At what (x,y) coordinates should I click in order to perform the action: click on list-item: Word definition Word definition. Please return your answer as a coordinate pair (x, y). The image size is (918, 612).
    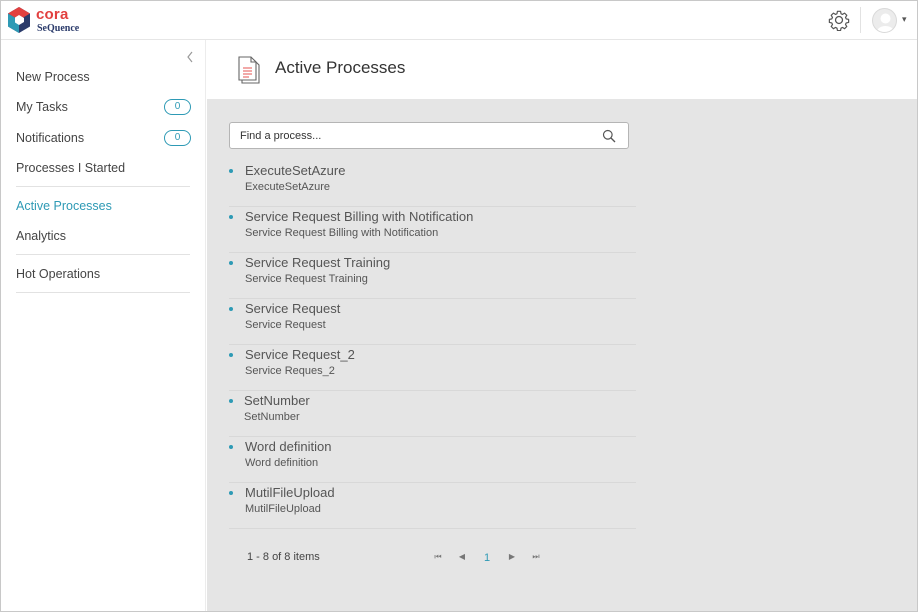
    Looking at the image, I should click on (432, 460).